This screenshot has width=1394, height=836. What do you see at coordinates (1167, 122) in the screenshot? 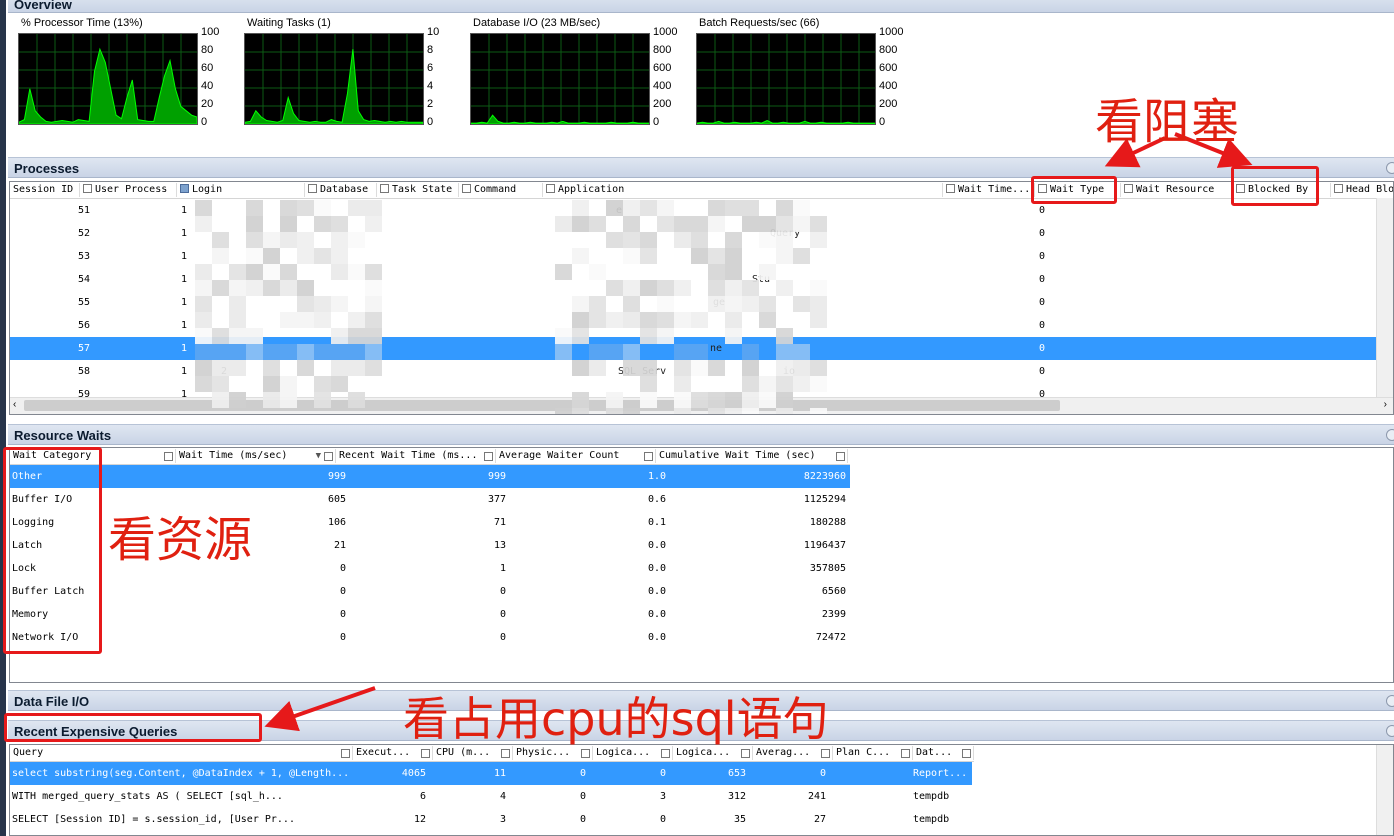
I see `blocking-annotation: 看阻塞` at bounding box center [1167, 122].